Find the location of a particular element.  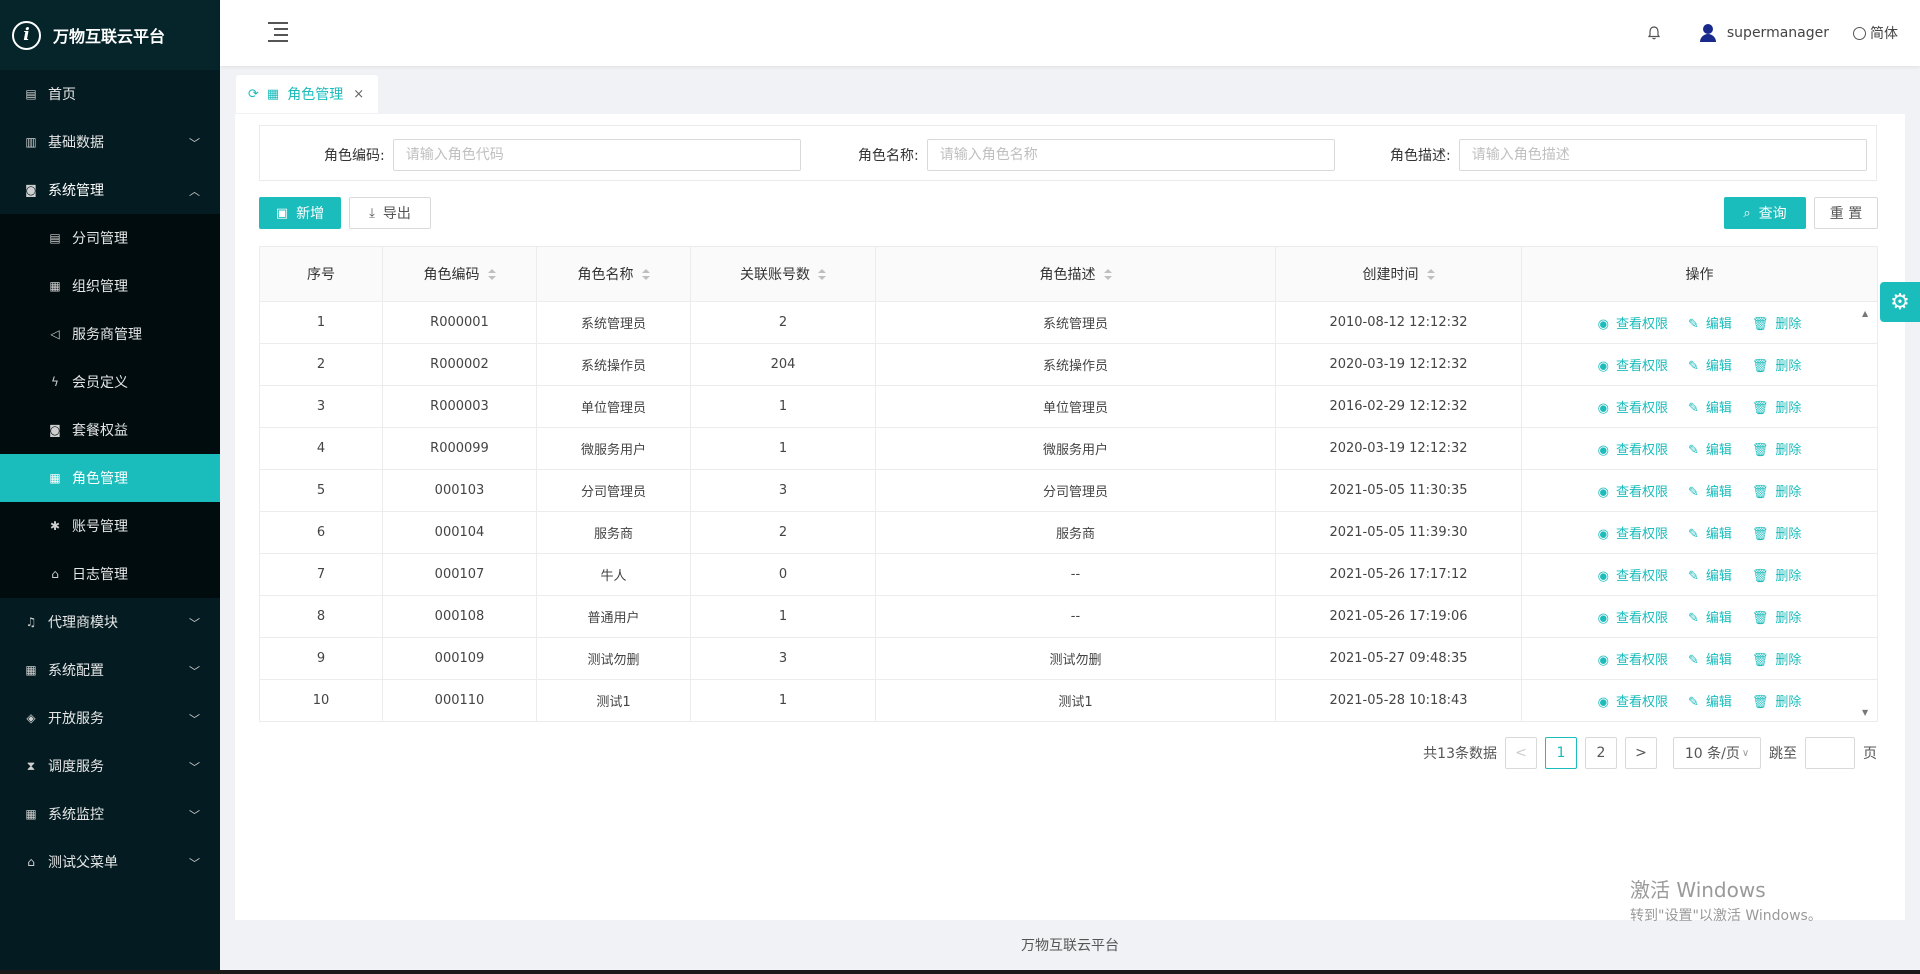

chevron-down-icon: ﹀ is located at coordinates (194, 143).